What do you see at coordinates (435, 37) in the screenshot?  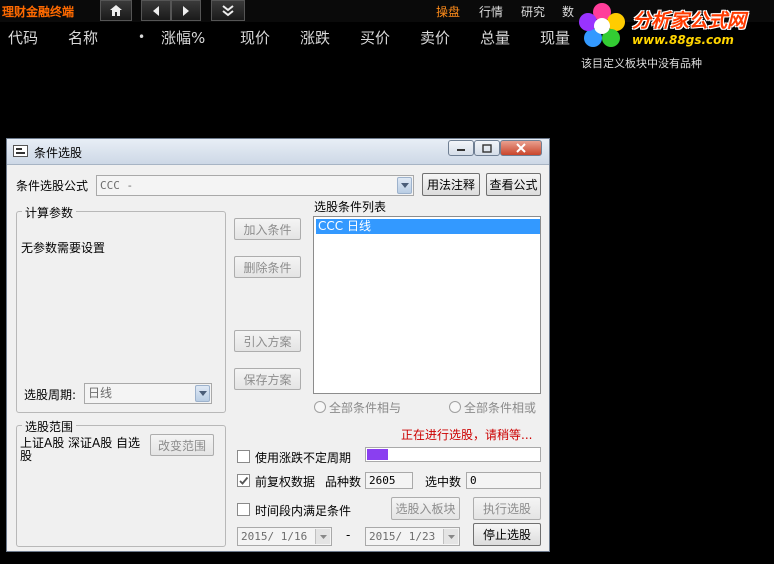 I see `col-ask: 卖价` at bounding box center [435, 37].